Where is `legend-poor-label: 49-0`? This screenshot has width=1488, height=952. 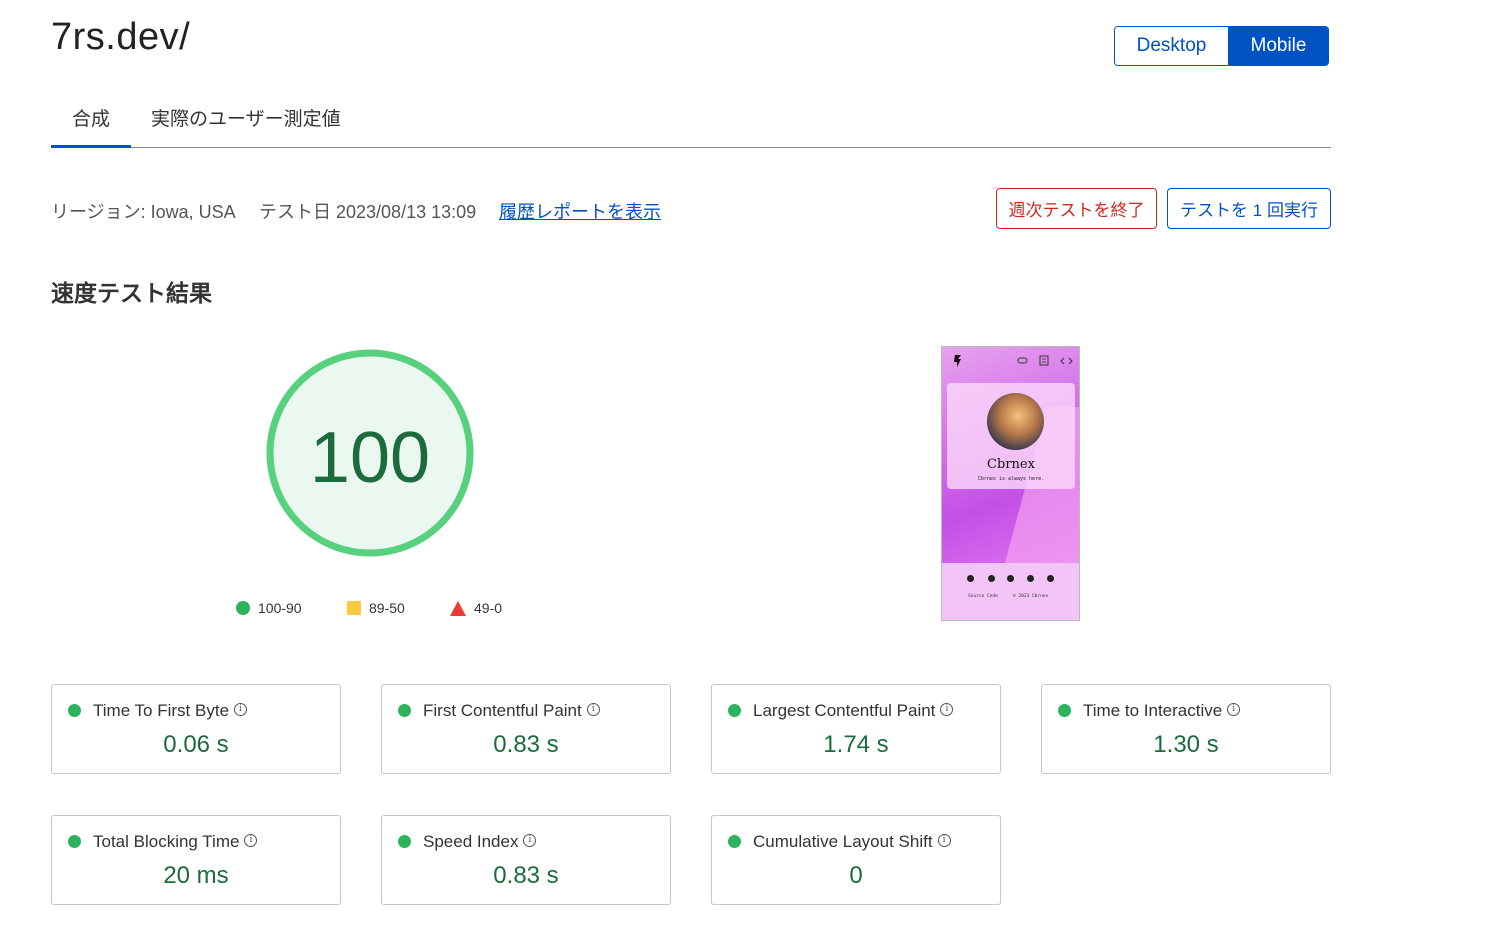 legend-poor-label: 49-0 is located at coordinates (488, 608).